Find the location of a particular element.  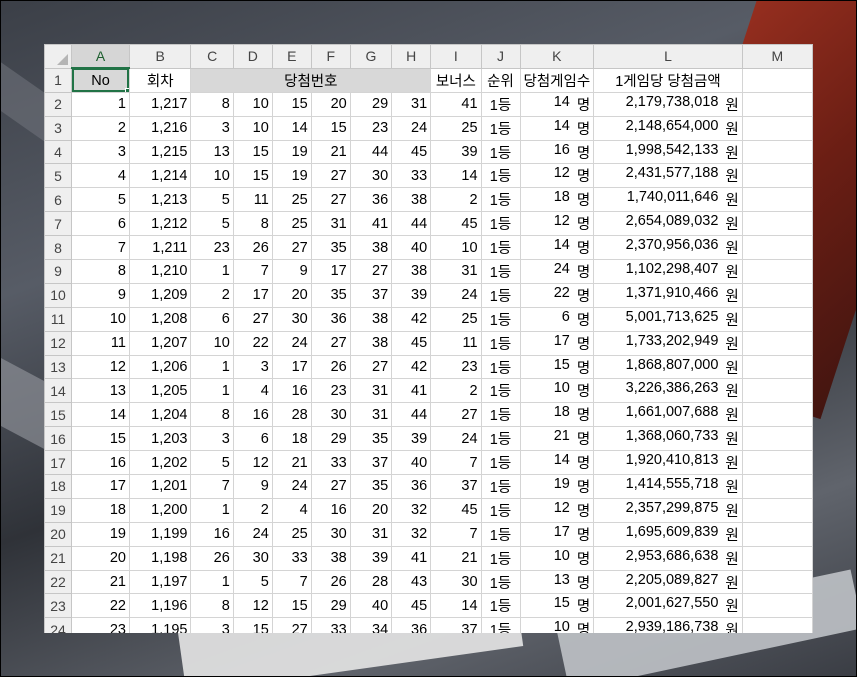

cell-number: 39 is located at coordinates (411, 439).